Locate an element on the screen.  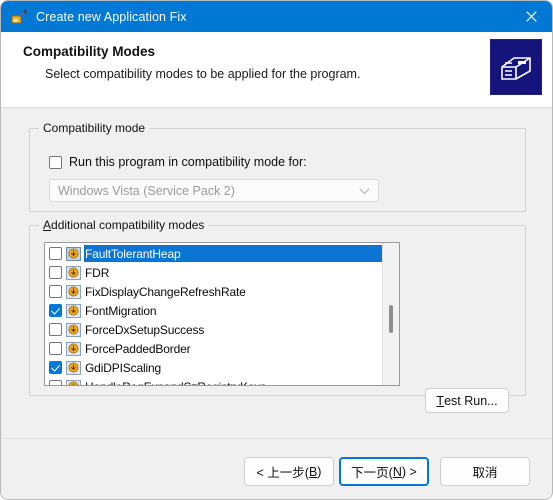
list-item: HandleRegExpandSzRegistryKeys is located at coordinates (213, 381).